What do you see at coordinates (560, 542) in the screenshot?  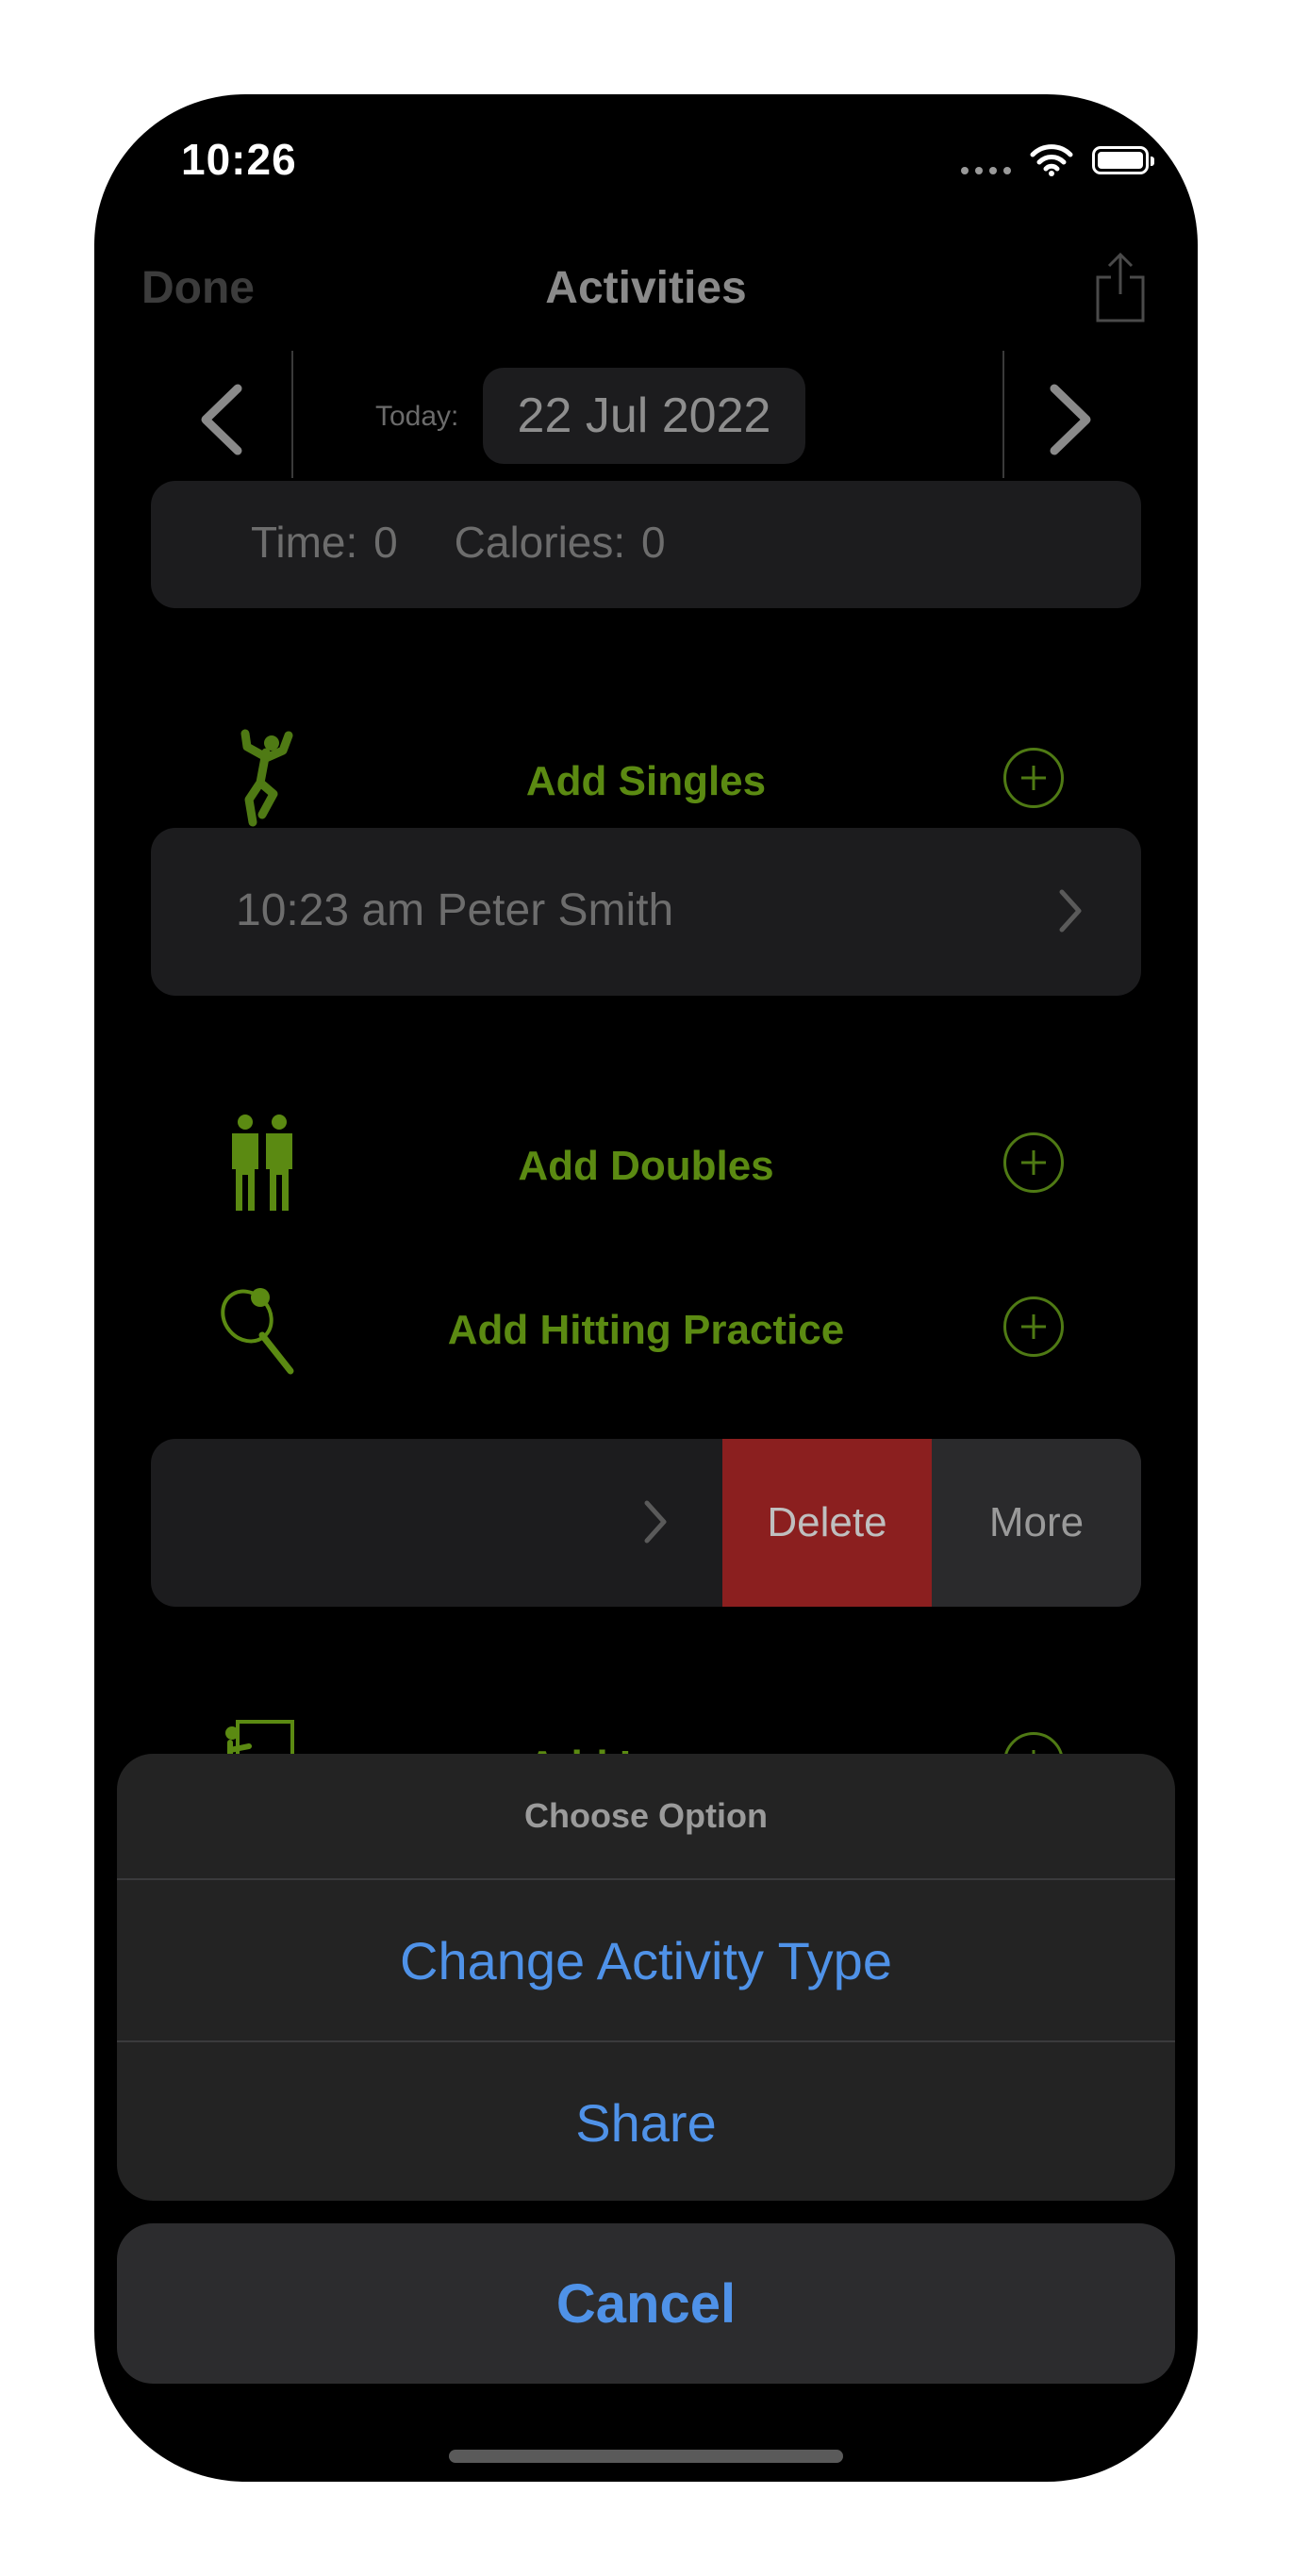 I see `summary-calories: Calories: 0` at bounding box center [560, 542].